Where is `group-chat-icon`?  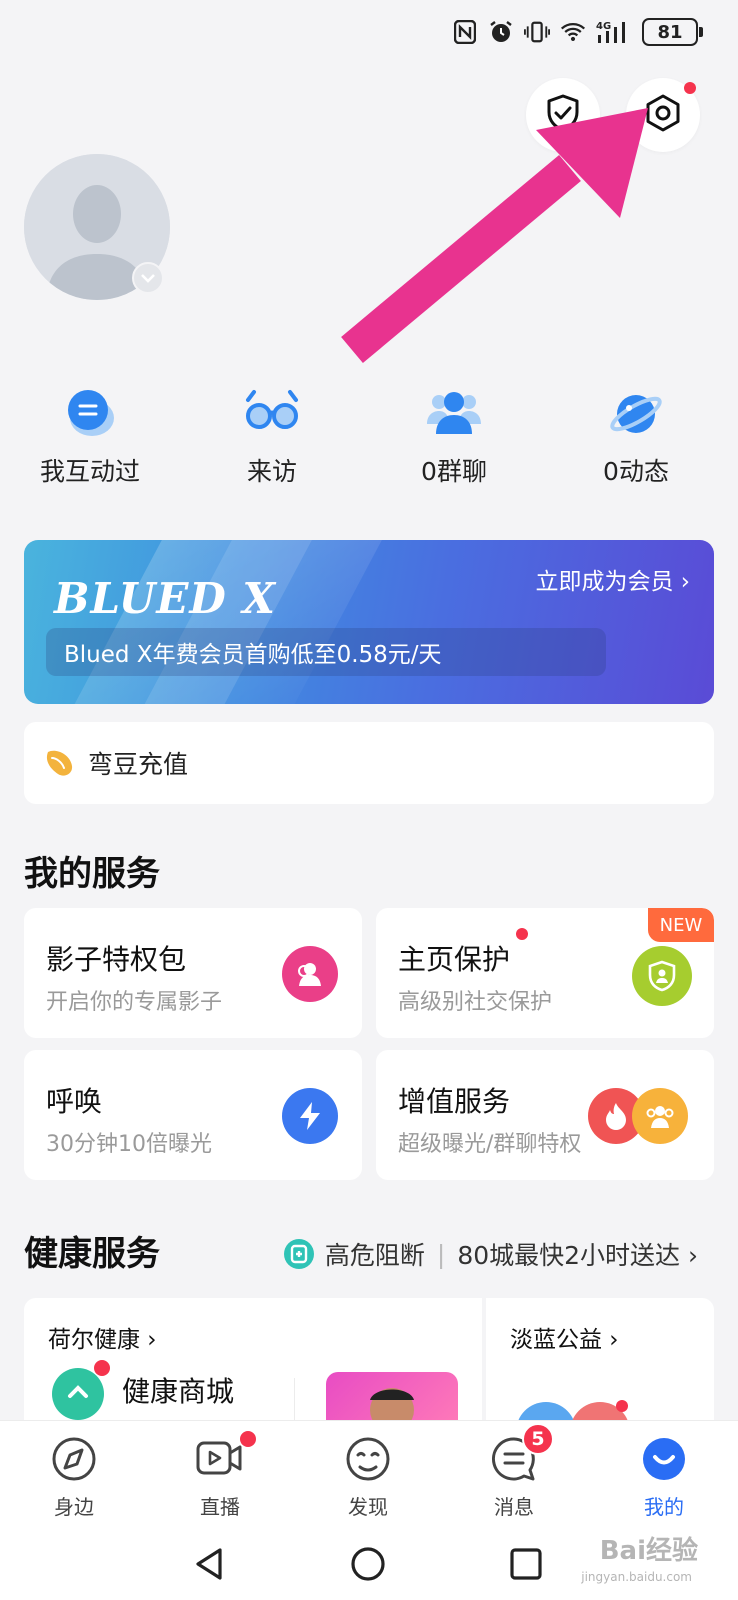 group-chat-icon is located at coordinates (660, 1116).